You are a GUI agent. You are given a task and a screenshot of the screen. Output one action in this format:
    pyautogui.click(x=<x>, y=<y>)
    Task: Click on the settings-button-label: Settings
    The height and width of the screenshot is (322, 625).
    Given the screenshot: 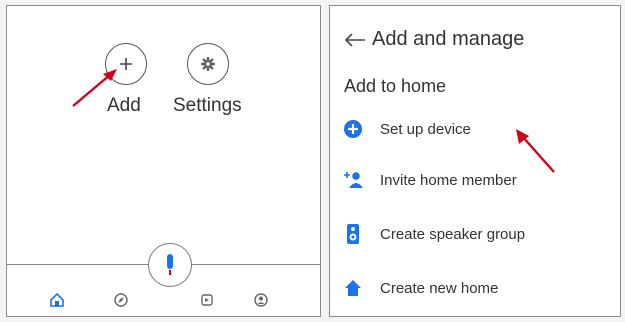 What is the action you would take?
    pyautogui.click(x=207, y=105)
    